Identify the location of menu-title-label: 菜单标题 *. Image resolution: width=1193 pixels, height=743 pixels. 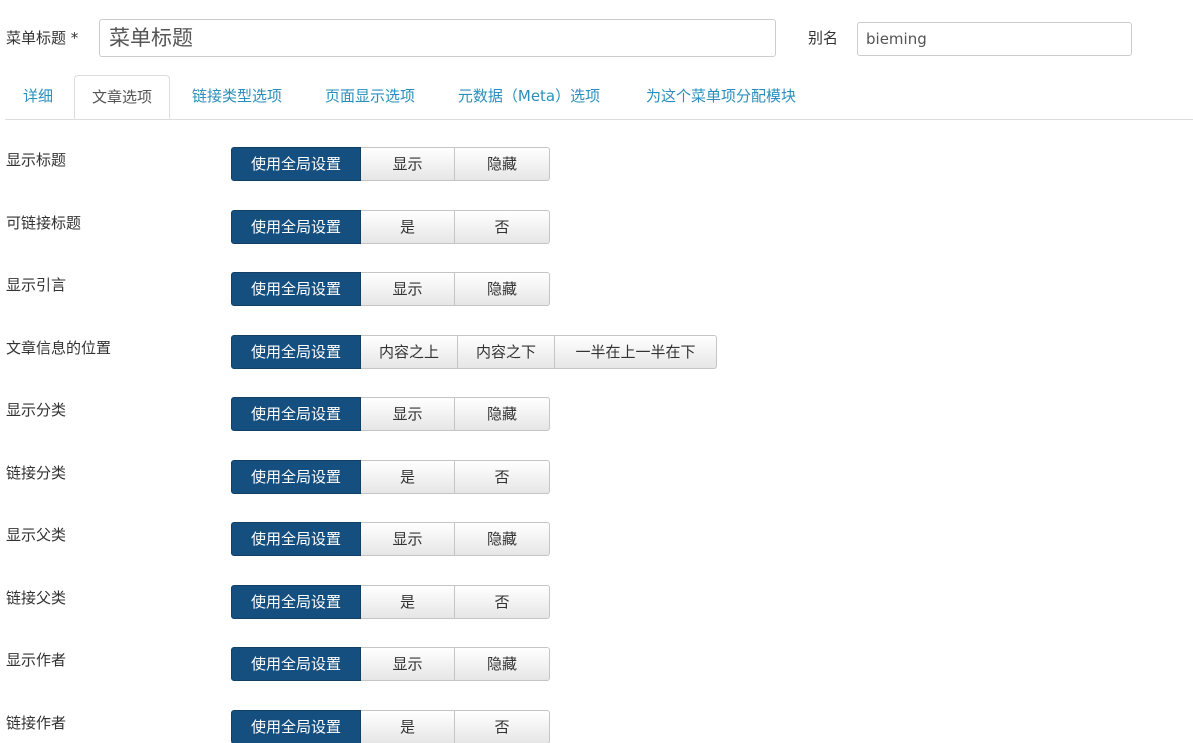
(42, 38).